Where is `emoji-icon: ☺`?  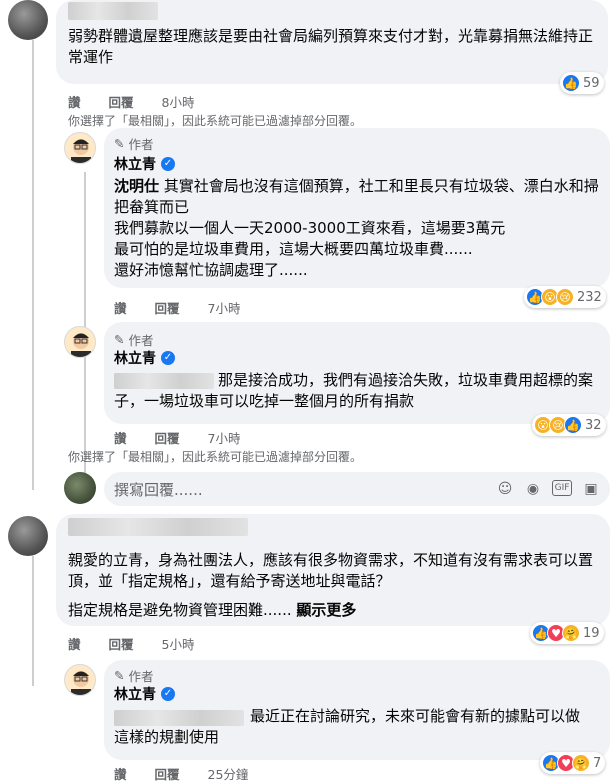
emoji-icon: ☺ is located at coordinates (505, 489).